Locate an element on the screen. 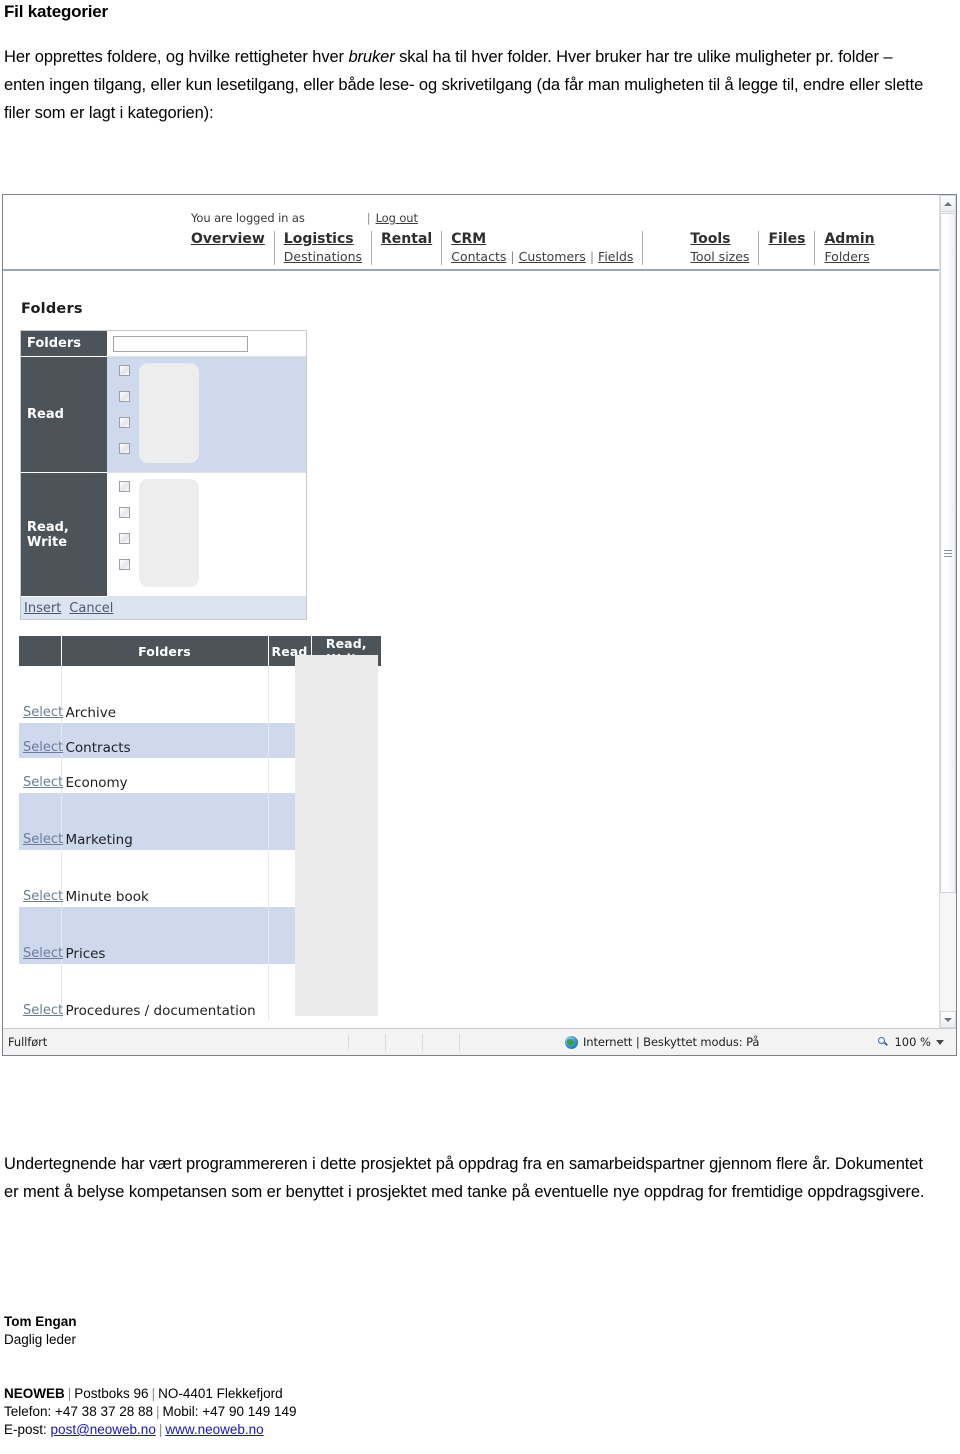 The height and width of the screenshot is (1454, 960). cancel-link: Cancel is located at coordinates (91, 608).